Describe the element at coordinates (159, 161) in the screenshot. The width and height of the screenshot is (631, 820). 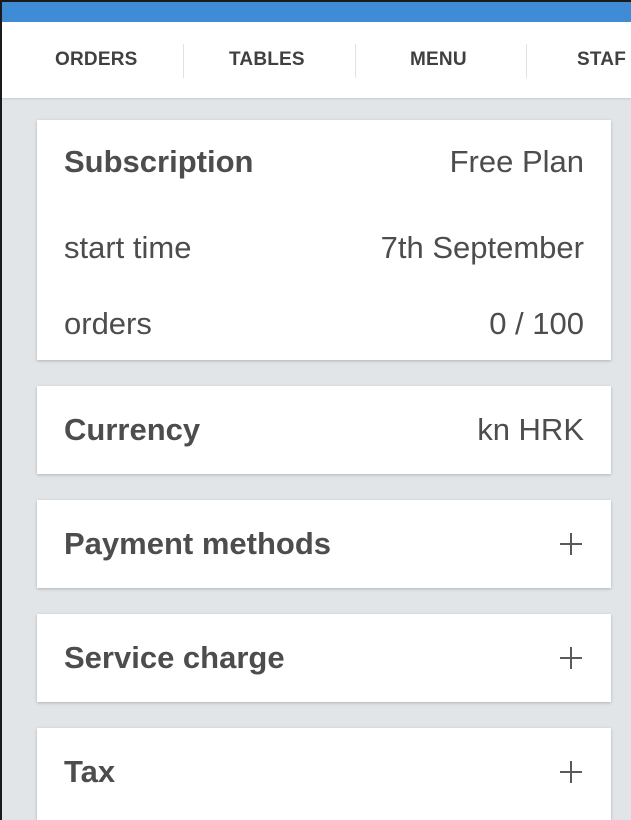
I see `subscription-title: Subscription` at that location.